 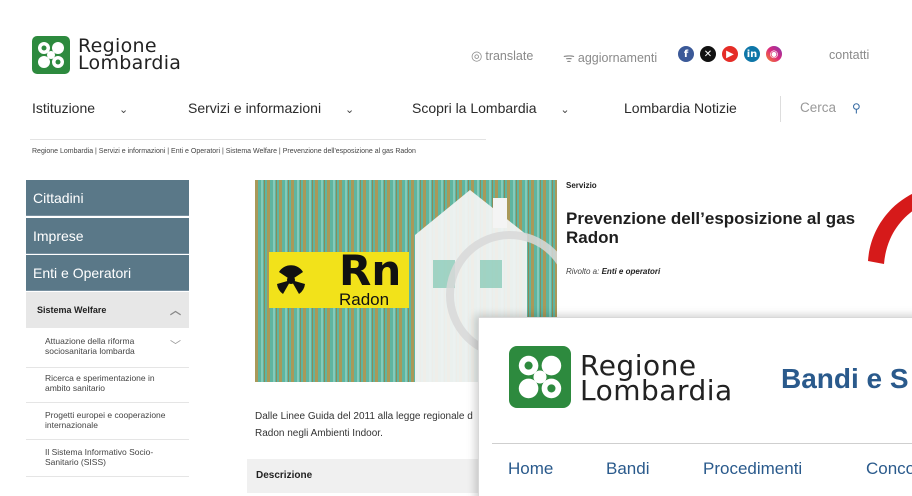 What do you see at coordinates (702, 443) in the screenshot?
I see `overlay-divider` at bounding box center [702, 443].